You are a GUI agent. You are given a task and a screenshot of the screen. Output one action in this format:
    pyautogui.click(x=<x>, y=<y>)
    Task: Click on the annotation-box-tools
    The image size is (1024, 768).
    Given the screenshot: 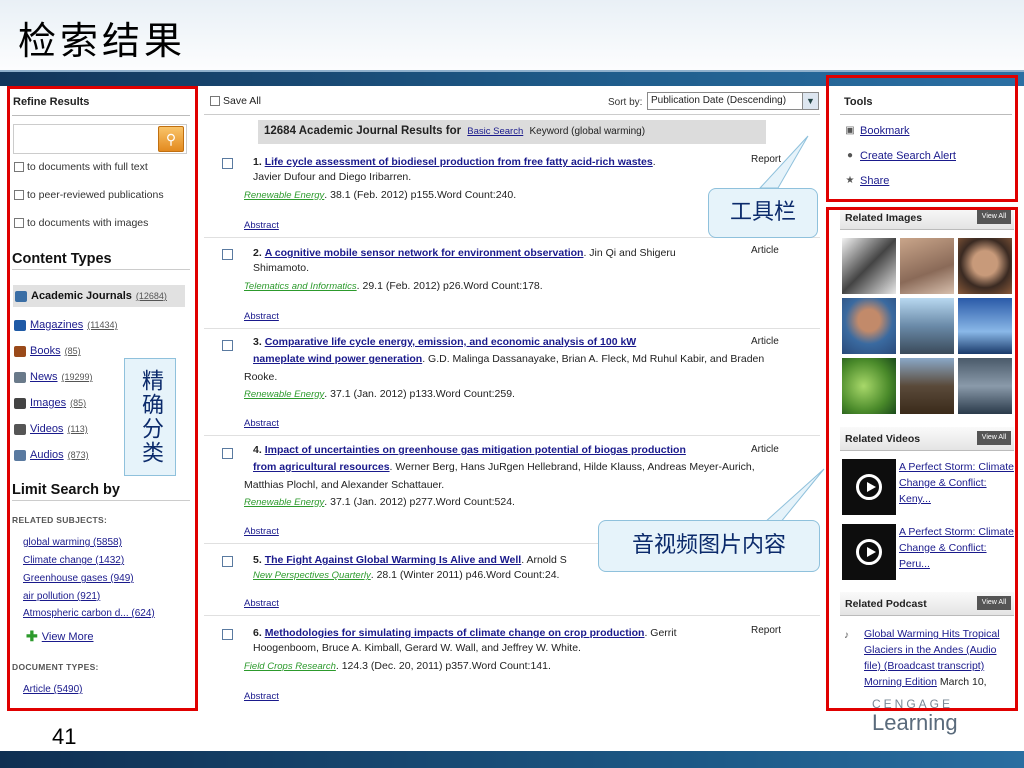 What is the action you would take?
    pyautogui.click(x=922, y=138)
    